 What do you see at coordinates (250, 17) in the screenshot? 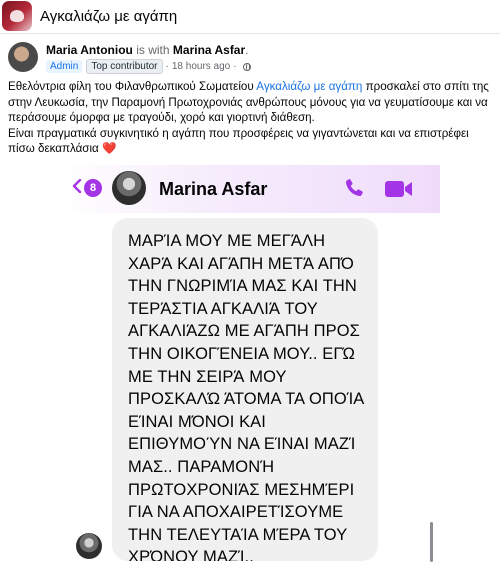
I see `group-header: Αγκαλιάζω με αγάπη` at bounding box center [250, 17].